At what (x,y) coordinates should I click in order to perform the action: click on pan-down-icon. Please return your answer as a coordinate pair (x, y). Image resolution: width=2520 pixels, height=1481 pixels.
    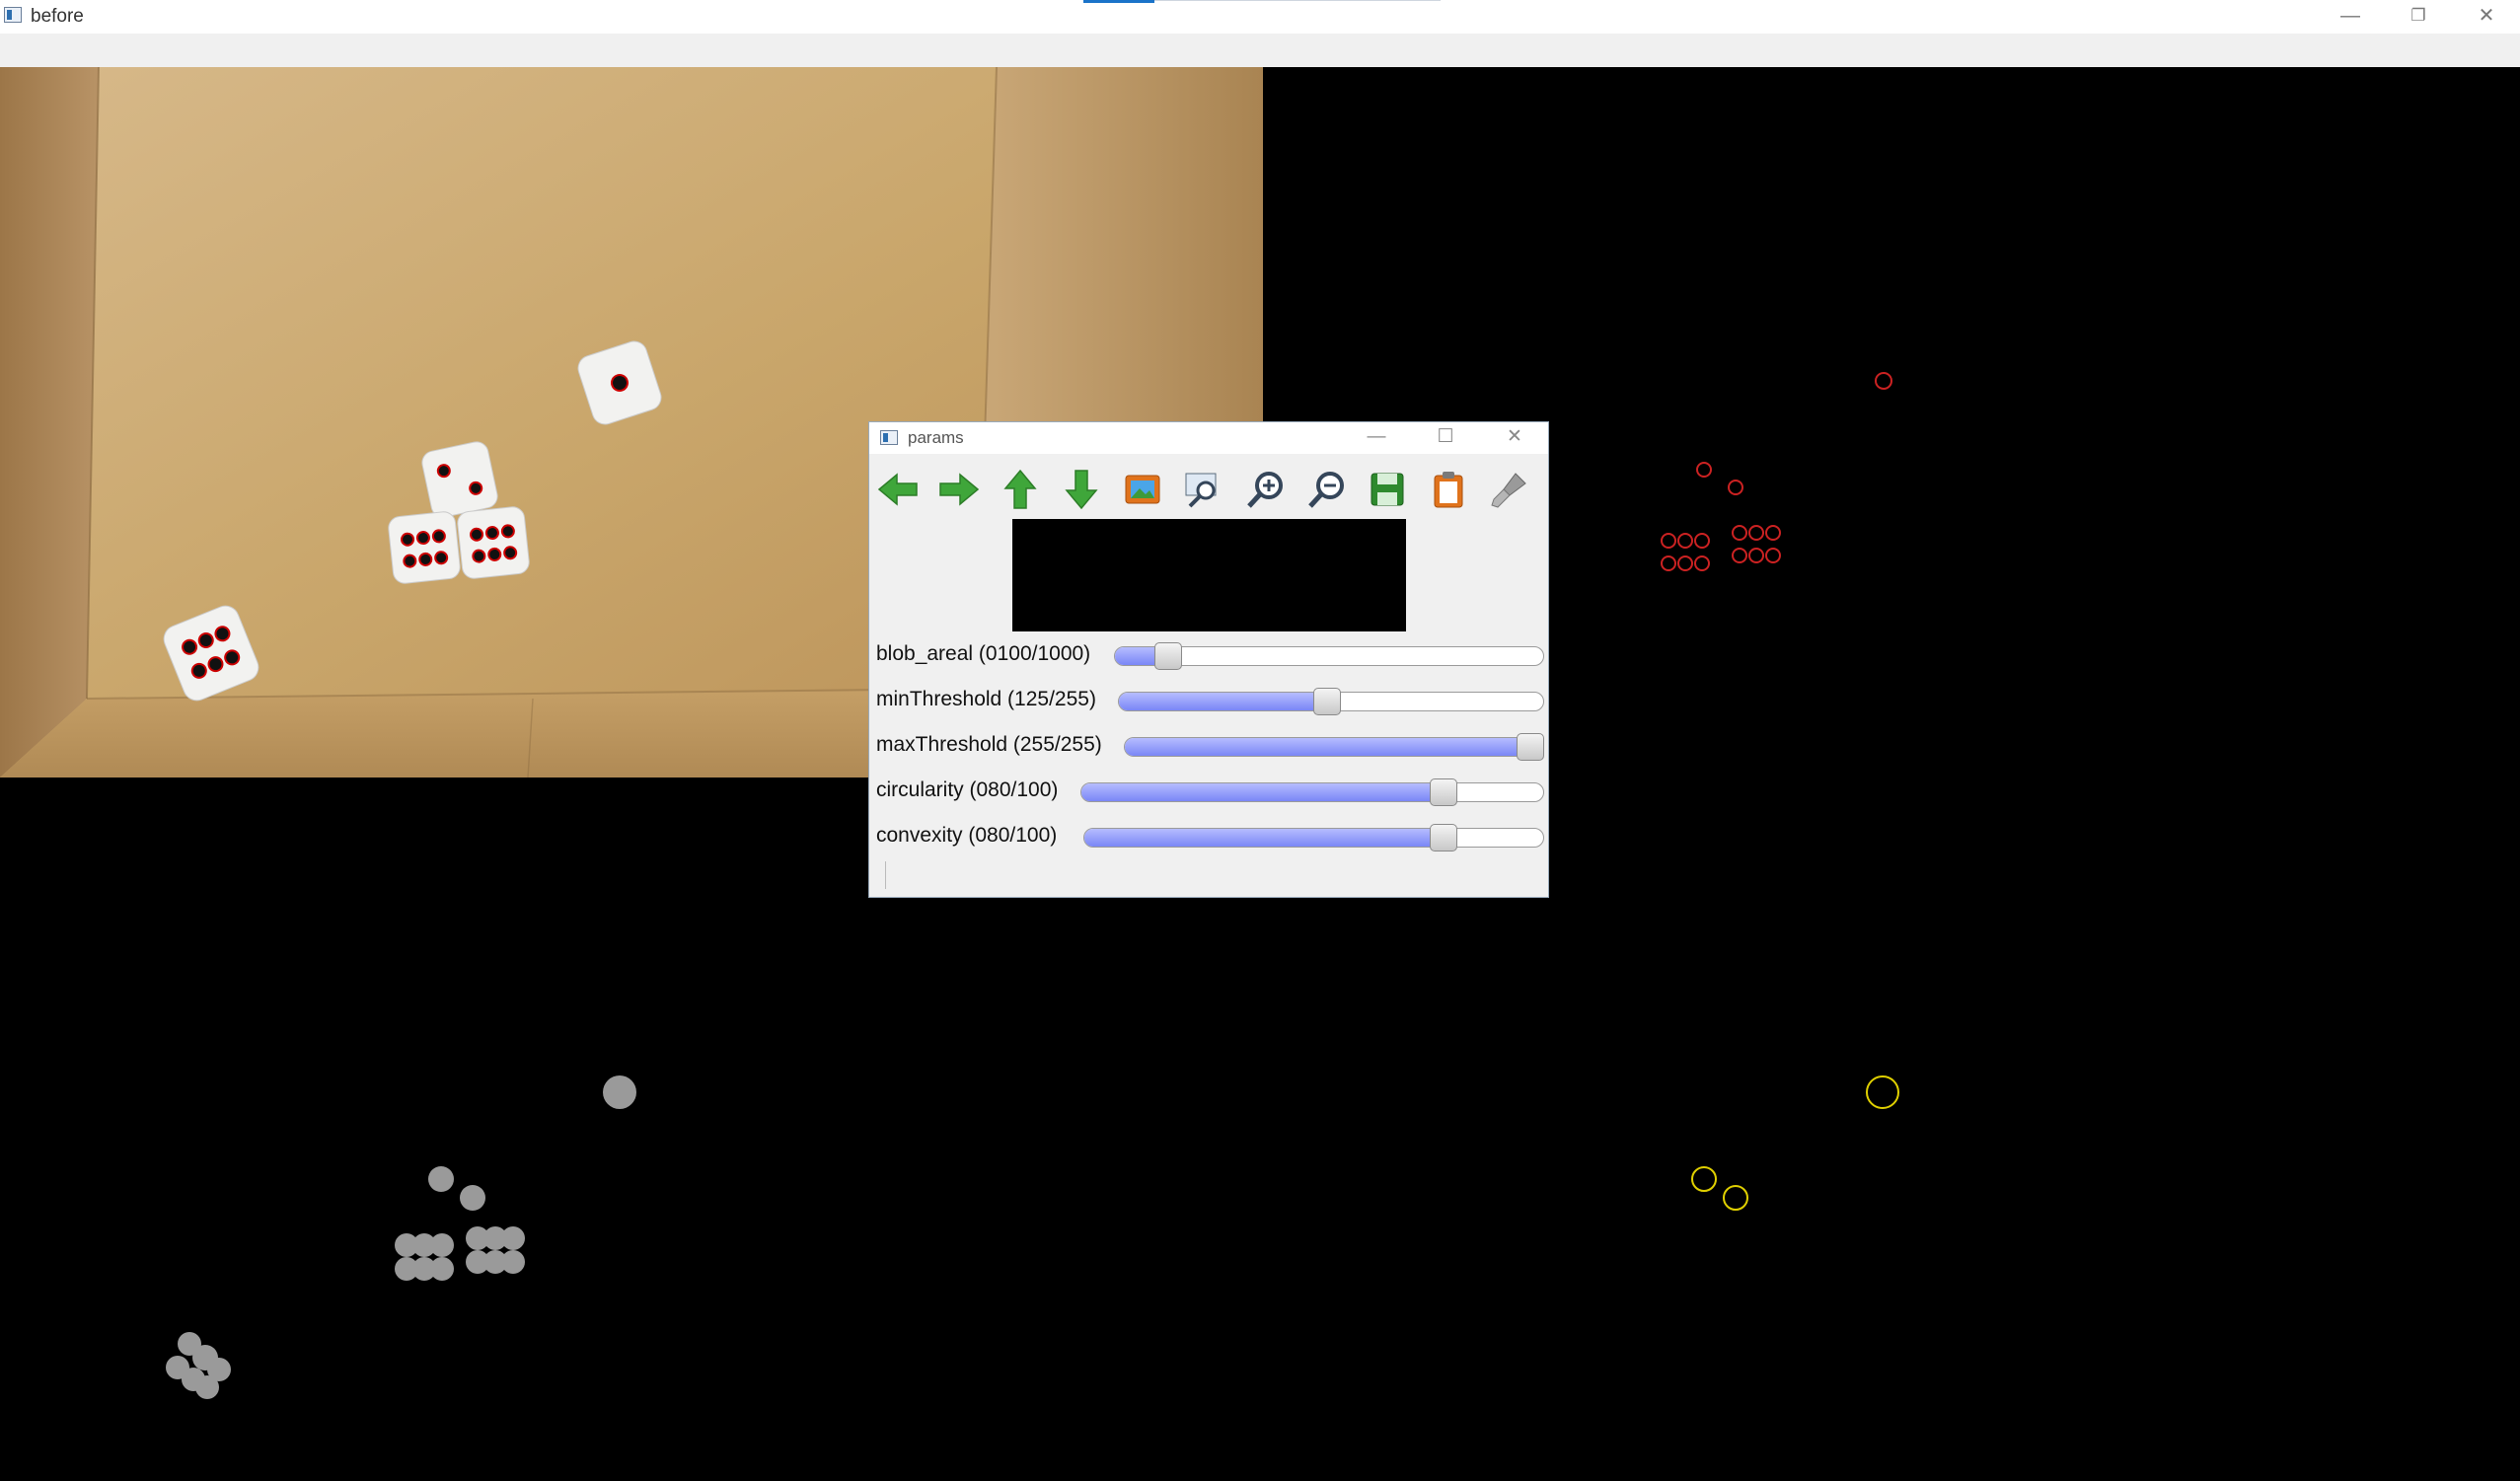
    Looking at the image, I should click on (1081, 489).